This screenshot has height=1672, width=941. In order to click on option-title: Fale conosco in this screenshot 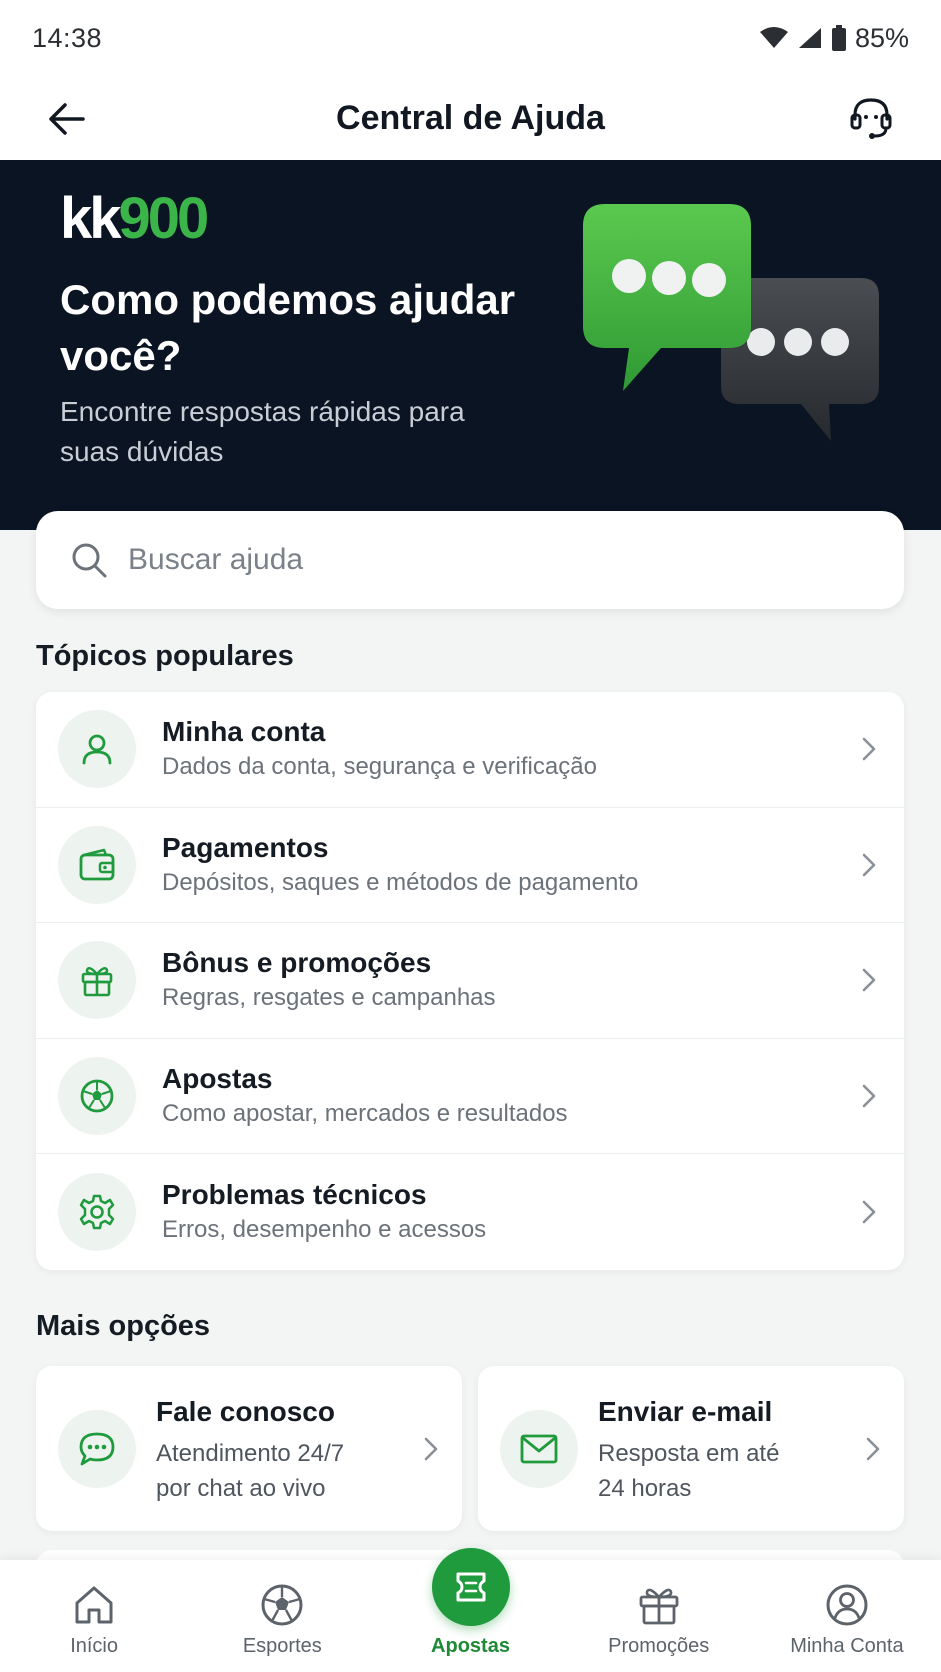, I will do `click(245, 1411)`.